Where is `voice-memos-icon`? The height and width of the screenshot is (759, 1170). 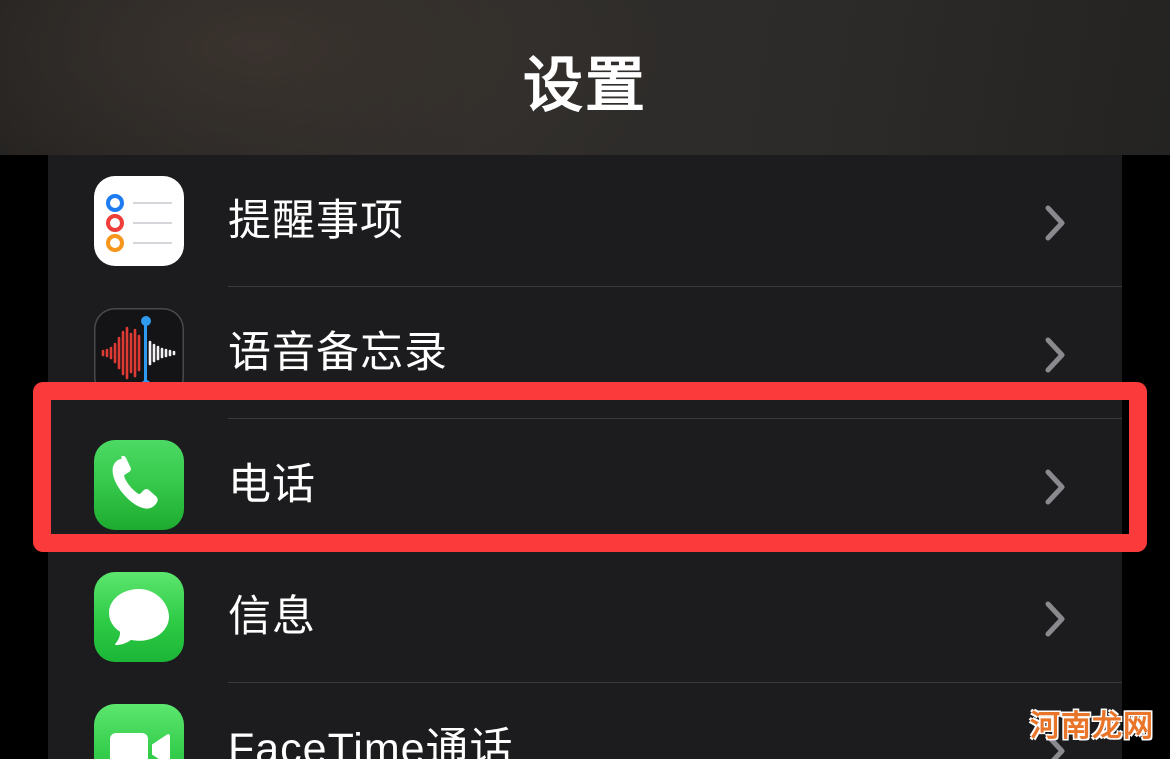
voice-memos-icon is located at coordinates (139, 353).